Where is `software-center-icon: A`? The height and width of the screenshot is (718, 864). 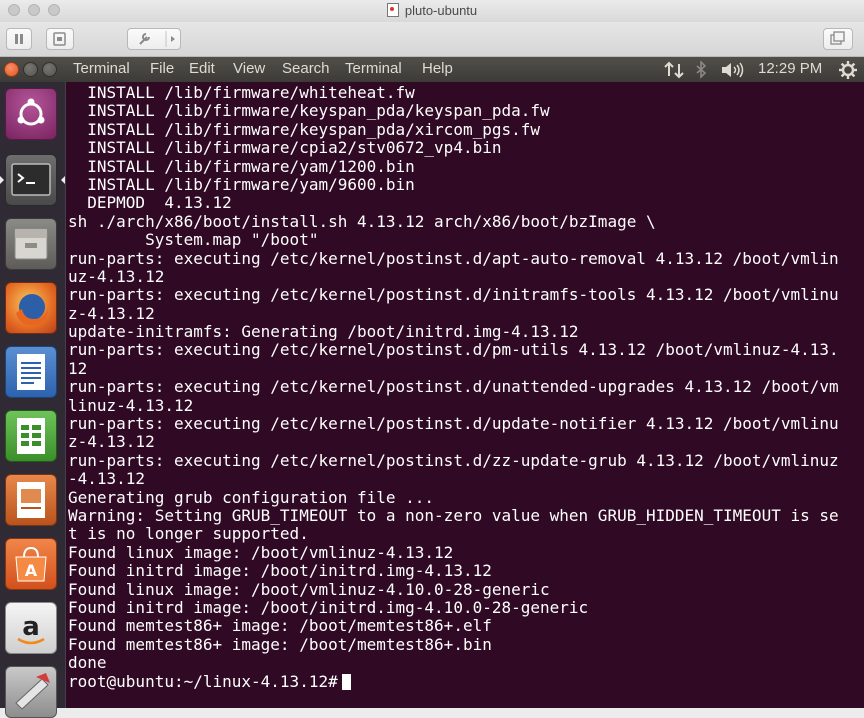 software-center-icon: A is located at coordinates (31, 564).